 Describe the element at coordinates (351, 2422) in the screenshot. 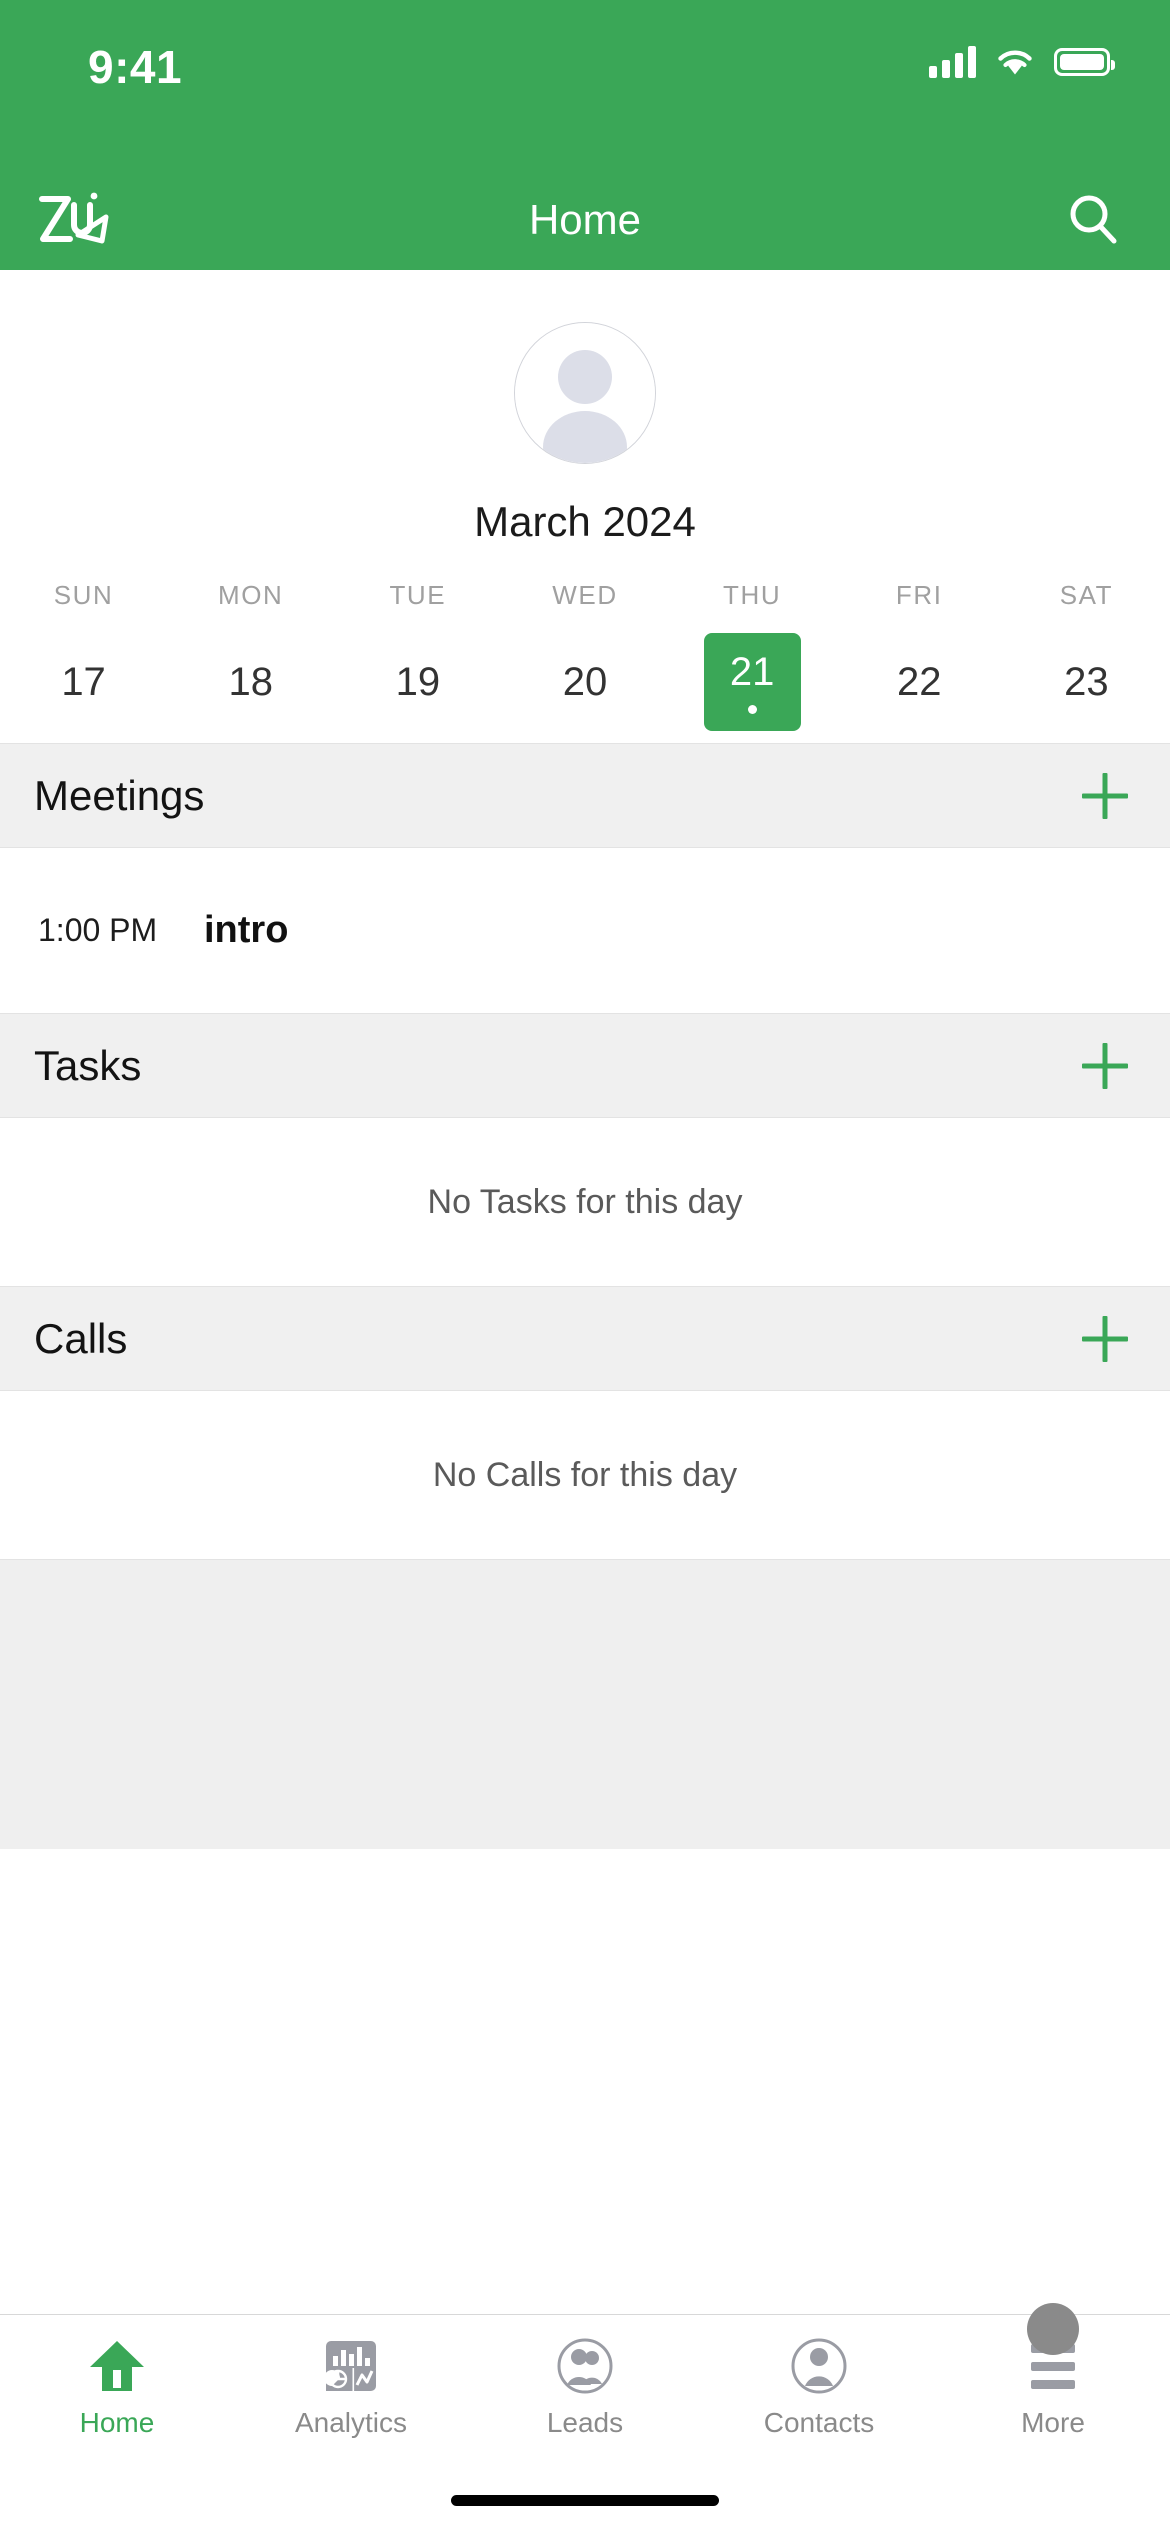

I see `tab-label-analytics: Analytics` at that location.